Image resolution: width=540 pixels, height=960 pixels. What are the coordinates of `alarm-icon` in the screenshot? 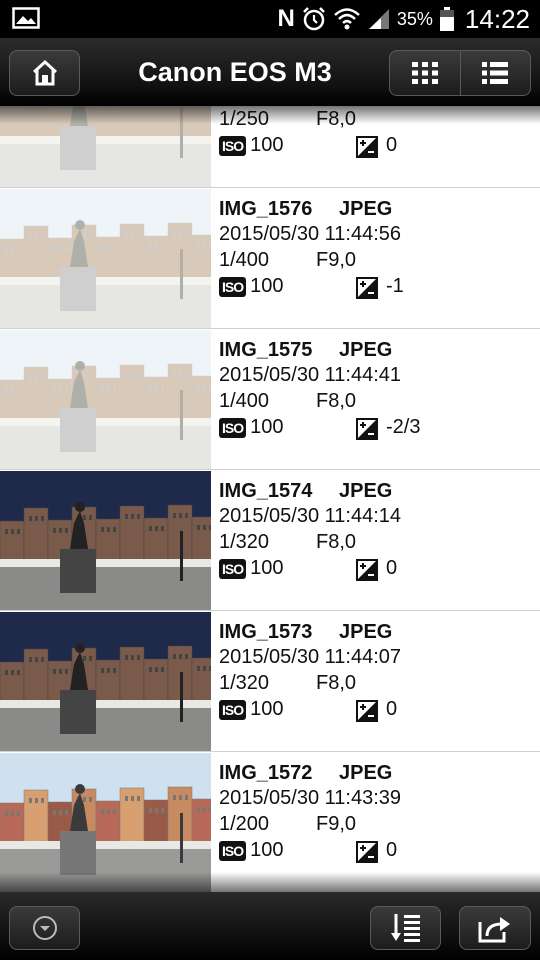 It's located at (314, 19).